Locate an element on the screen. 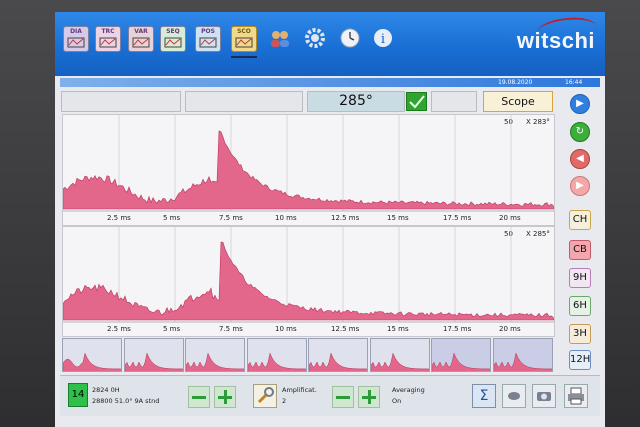 The image size is (640, 427). forward-icon: ▶ is located at coordinates (580, 185).